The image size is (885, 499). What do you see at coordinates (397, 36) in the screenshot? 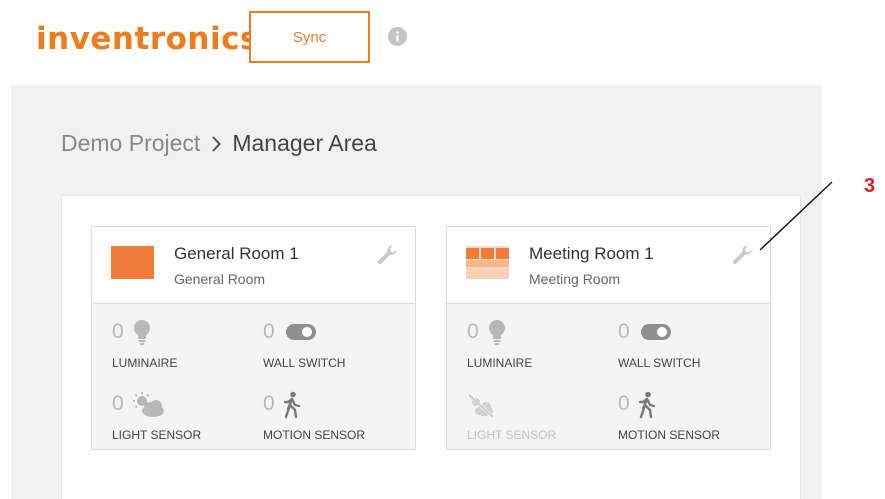
I see `info-icon` at bounding box center [397, 36].